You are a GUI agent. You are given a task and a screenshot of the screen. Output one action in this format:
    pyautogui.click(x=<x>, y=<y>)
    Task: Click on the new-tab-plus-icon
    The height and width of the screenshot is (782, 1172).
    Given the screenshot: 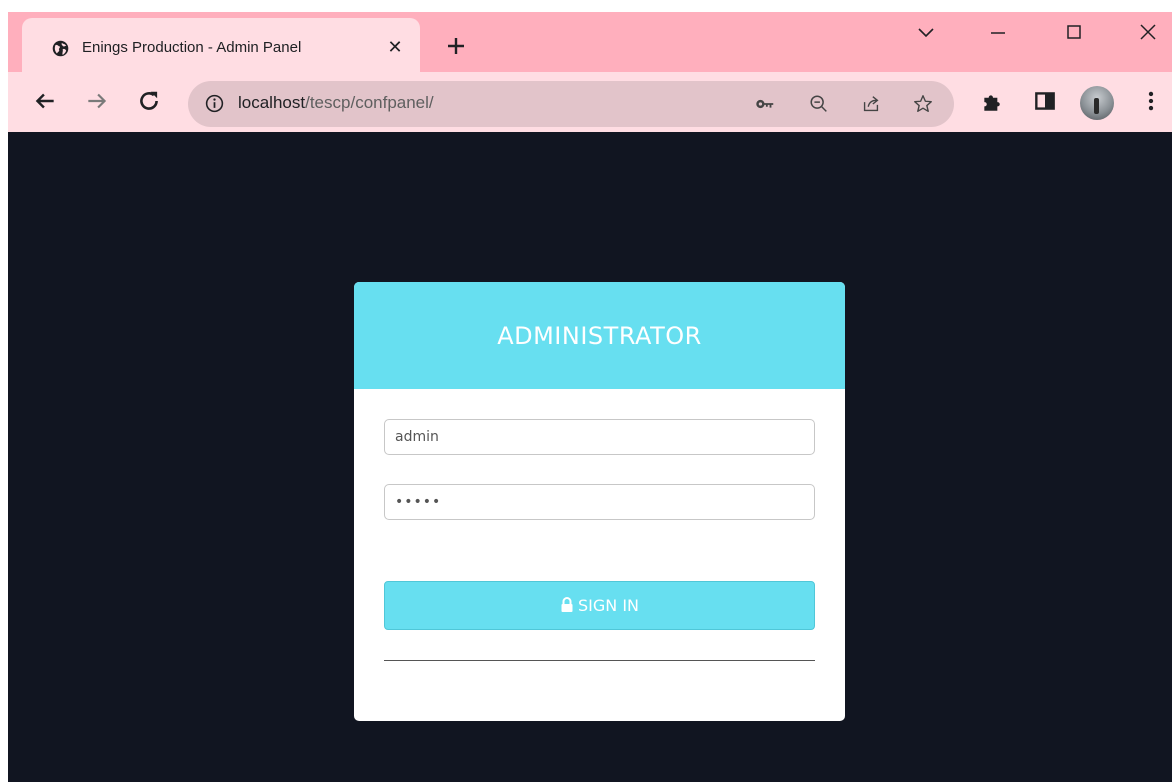 What is the action you would take?
    pyautogui.click(x=456, y=46)
    